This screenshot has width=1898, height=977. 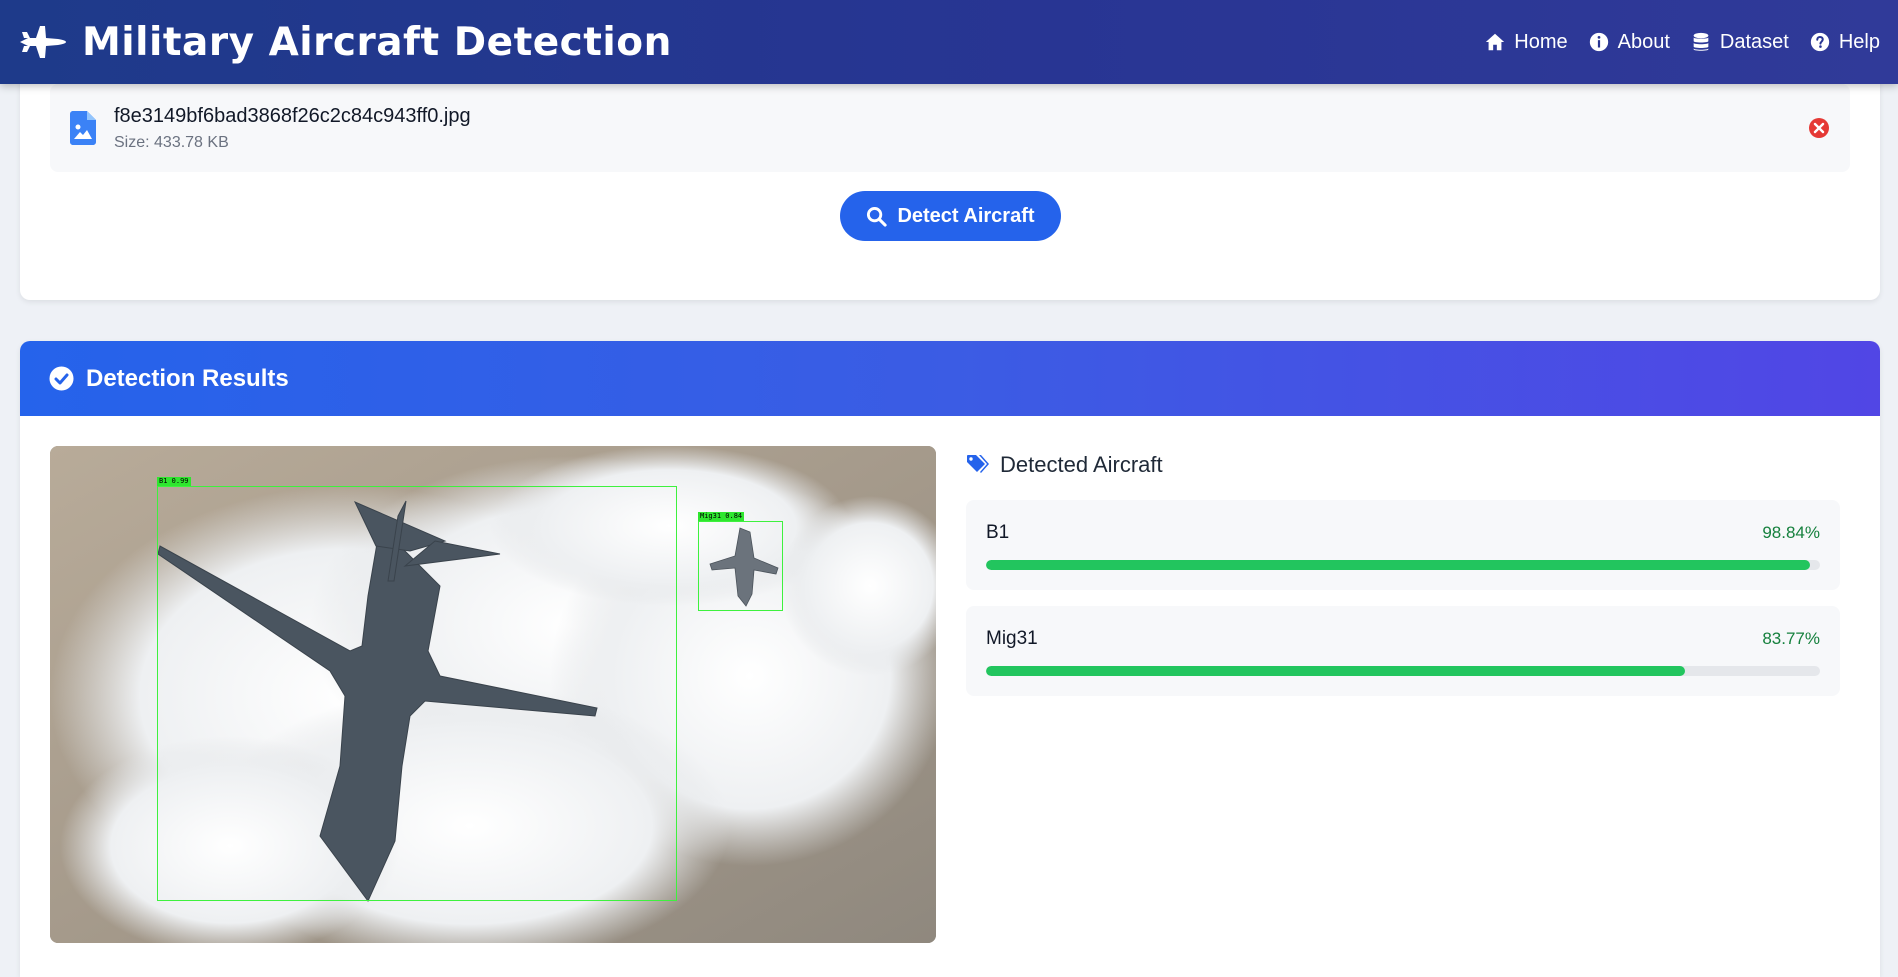 What do you see at coordinates (1403, 465) in the screenshot?
I see `detected-heading: Detected Aircraft` at bounding box center [1403, 465].